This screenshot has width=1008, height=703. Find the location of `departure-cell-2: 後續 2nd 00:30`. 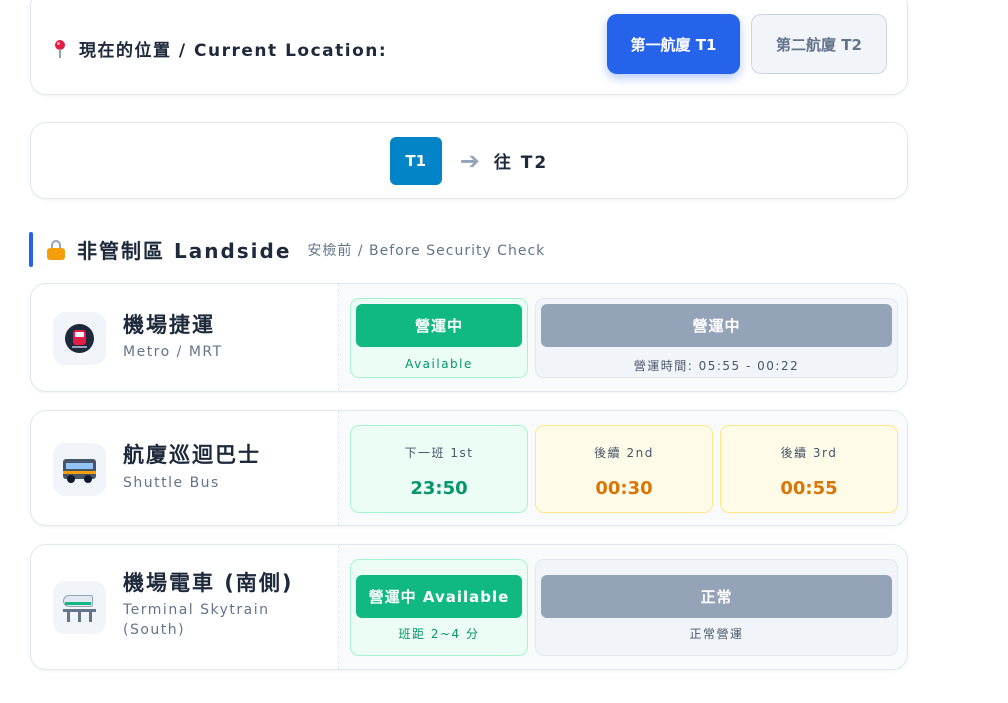

departure-cell-2: 後續 2nd 00:30 is located at coordinates (624, 469).